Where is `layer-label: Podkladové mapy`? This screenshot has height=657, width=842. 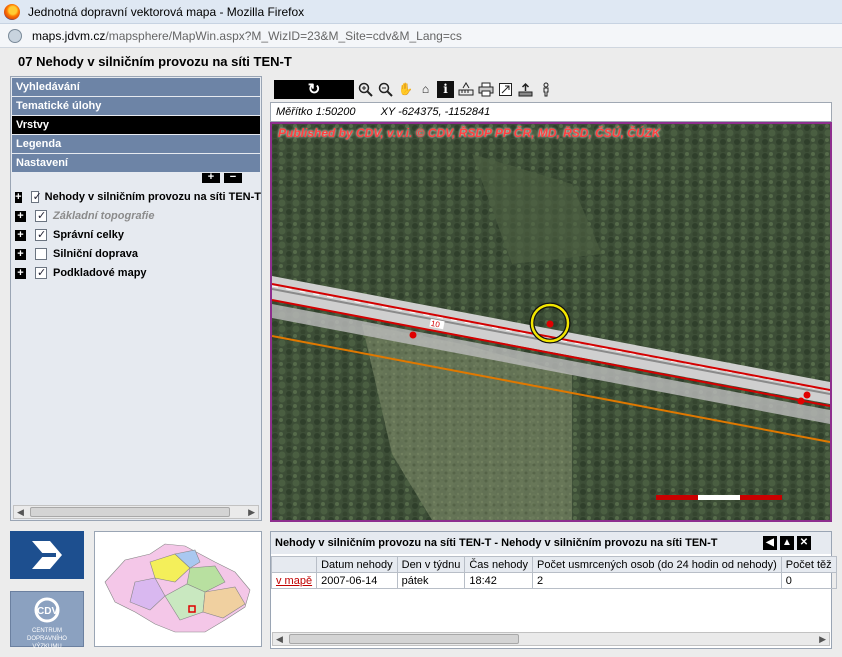 layer-label: Podkladové mapy is located at coordinates (100, 273).